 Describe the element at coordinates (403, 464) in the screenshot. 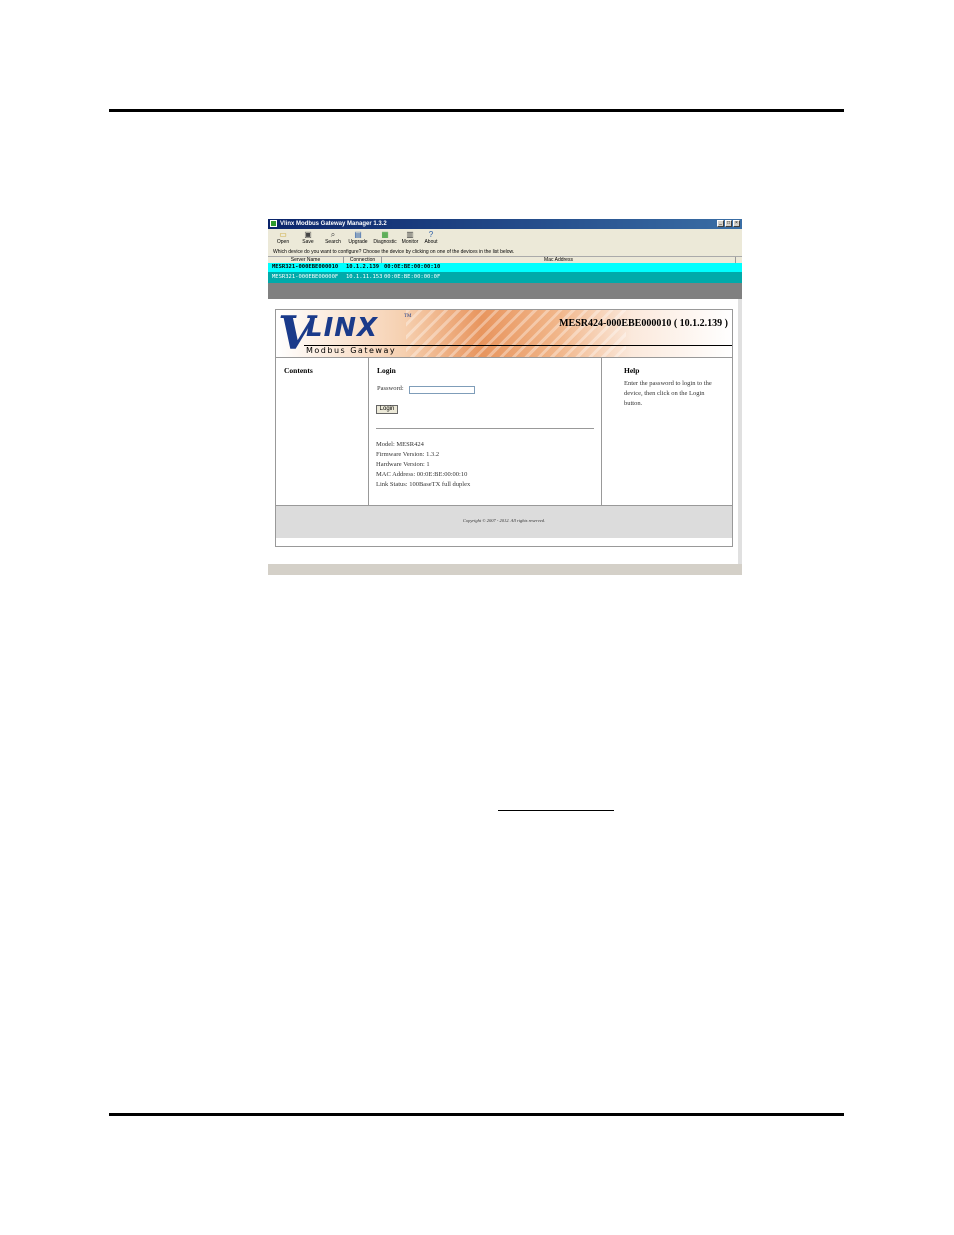

I see `hardware-text: Hardware Version: 1` at that location.